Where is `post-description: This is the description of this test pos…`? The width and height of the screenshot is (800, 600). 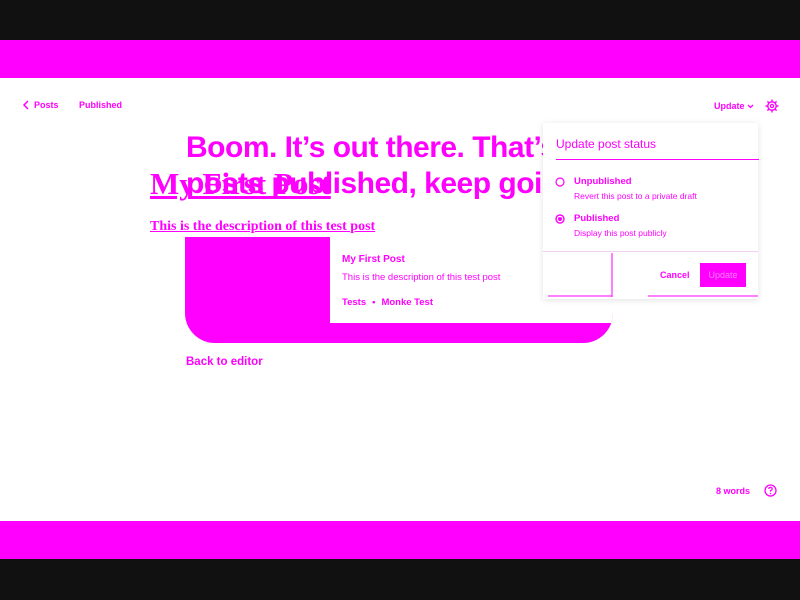 post-description: This is the description of this test pos… is located at coordinates (262, 227).